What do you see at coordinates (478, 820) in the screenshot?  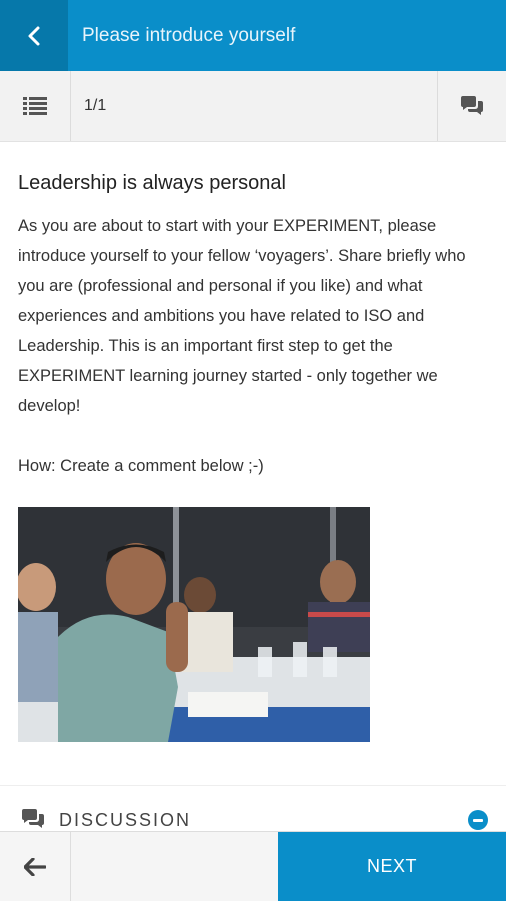 I see `minus-circle-icon` at bounding box center [478, 820].